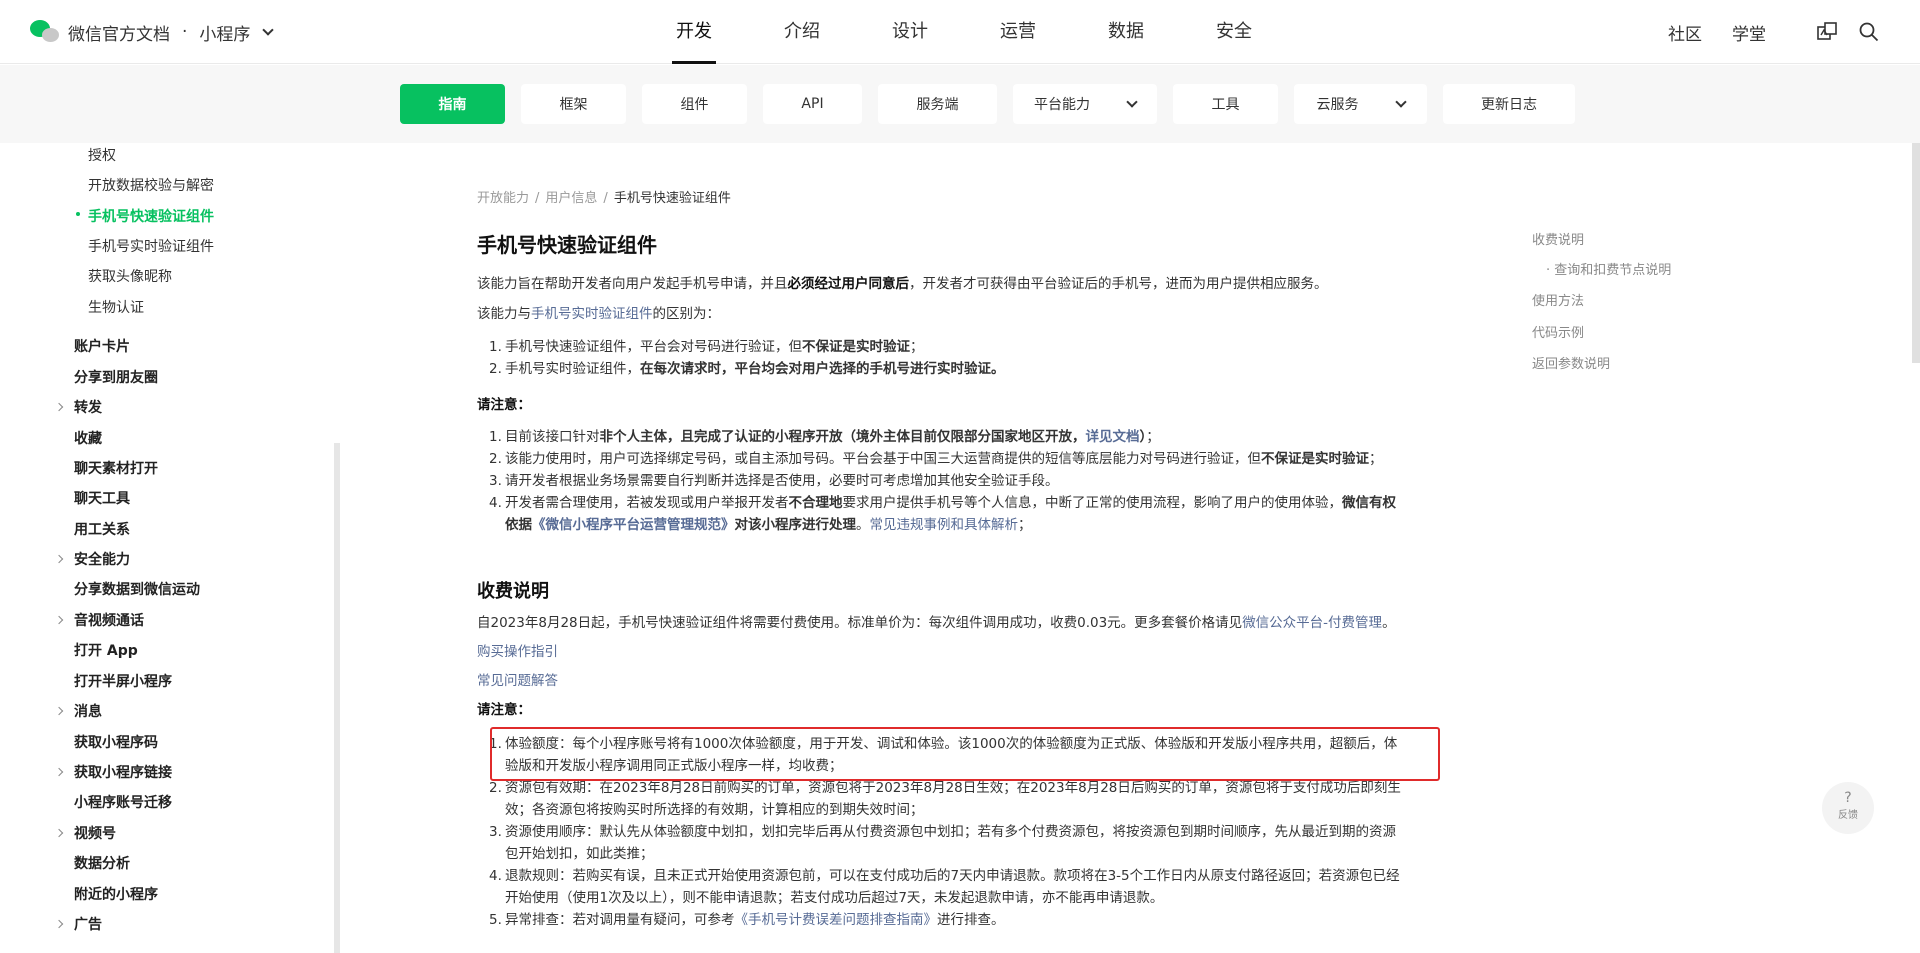 The width and height of the screenshot is (1920, 953). Describe the element at coordinates (116, 468) in the screenshot. I see `sidebar-item-chat-material: 聊天素材打开` at that location.